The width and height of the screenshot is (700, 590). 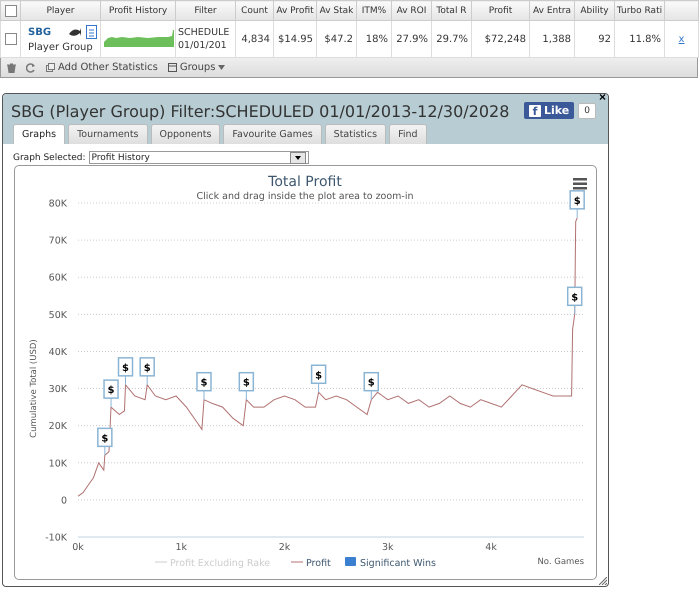 I want to click on y-axis-label: 80K, so click(x=57, y=204).